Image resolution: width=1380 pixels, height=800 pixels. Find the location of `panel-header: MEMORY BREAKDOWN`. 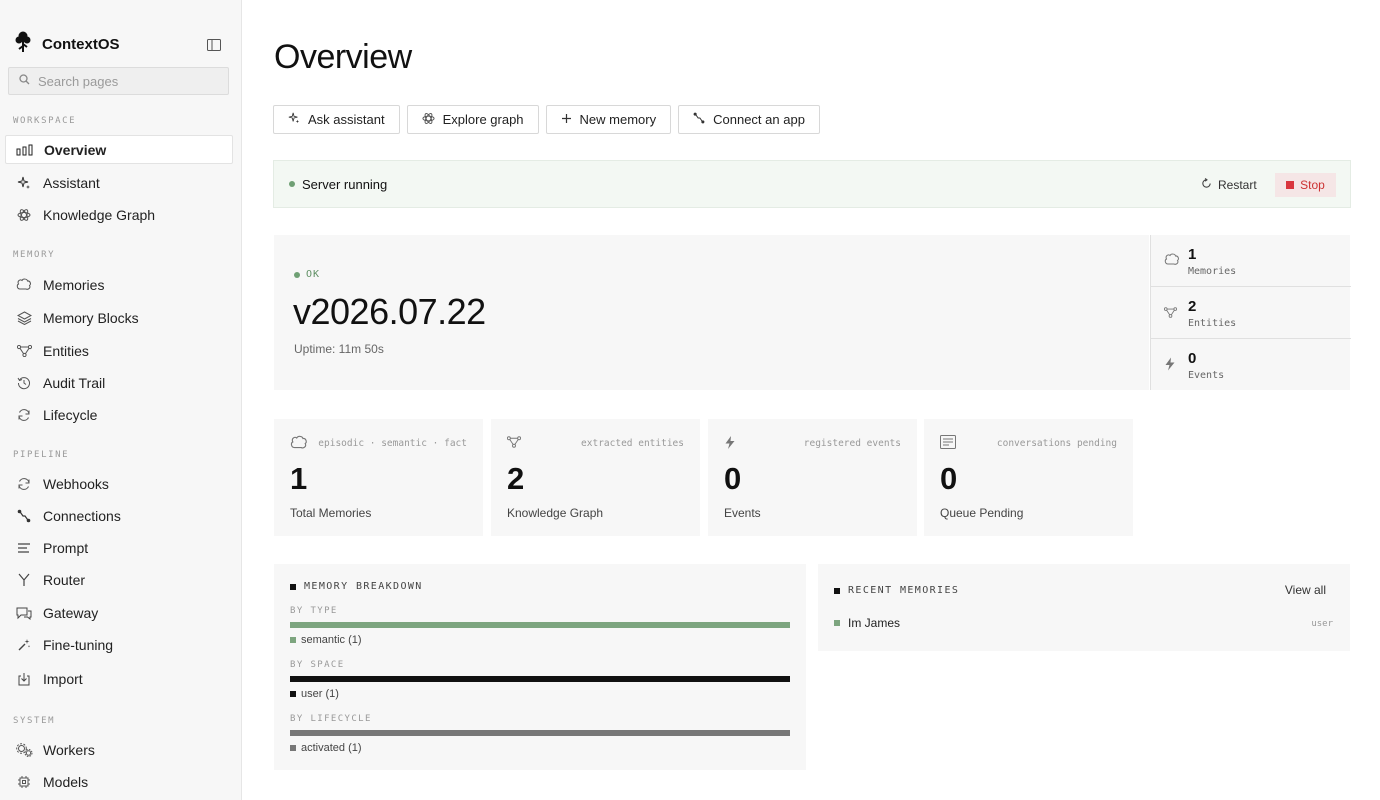

panel-header: MEMORY BREAKDOWN is located at coordinates (356, 586).